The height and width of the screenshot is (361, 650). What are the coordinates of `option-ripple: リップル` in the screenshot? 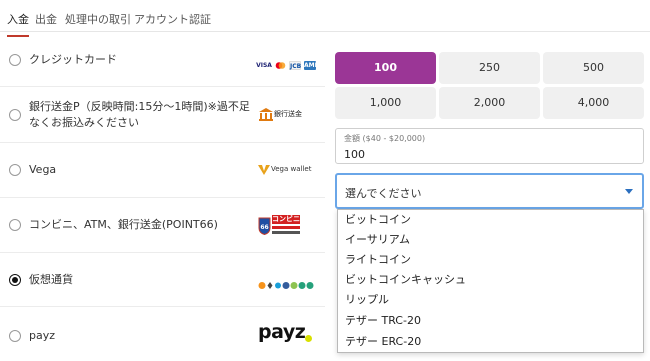 It's located at (490, 300).